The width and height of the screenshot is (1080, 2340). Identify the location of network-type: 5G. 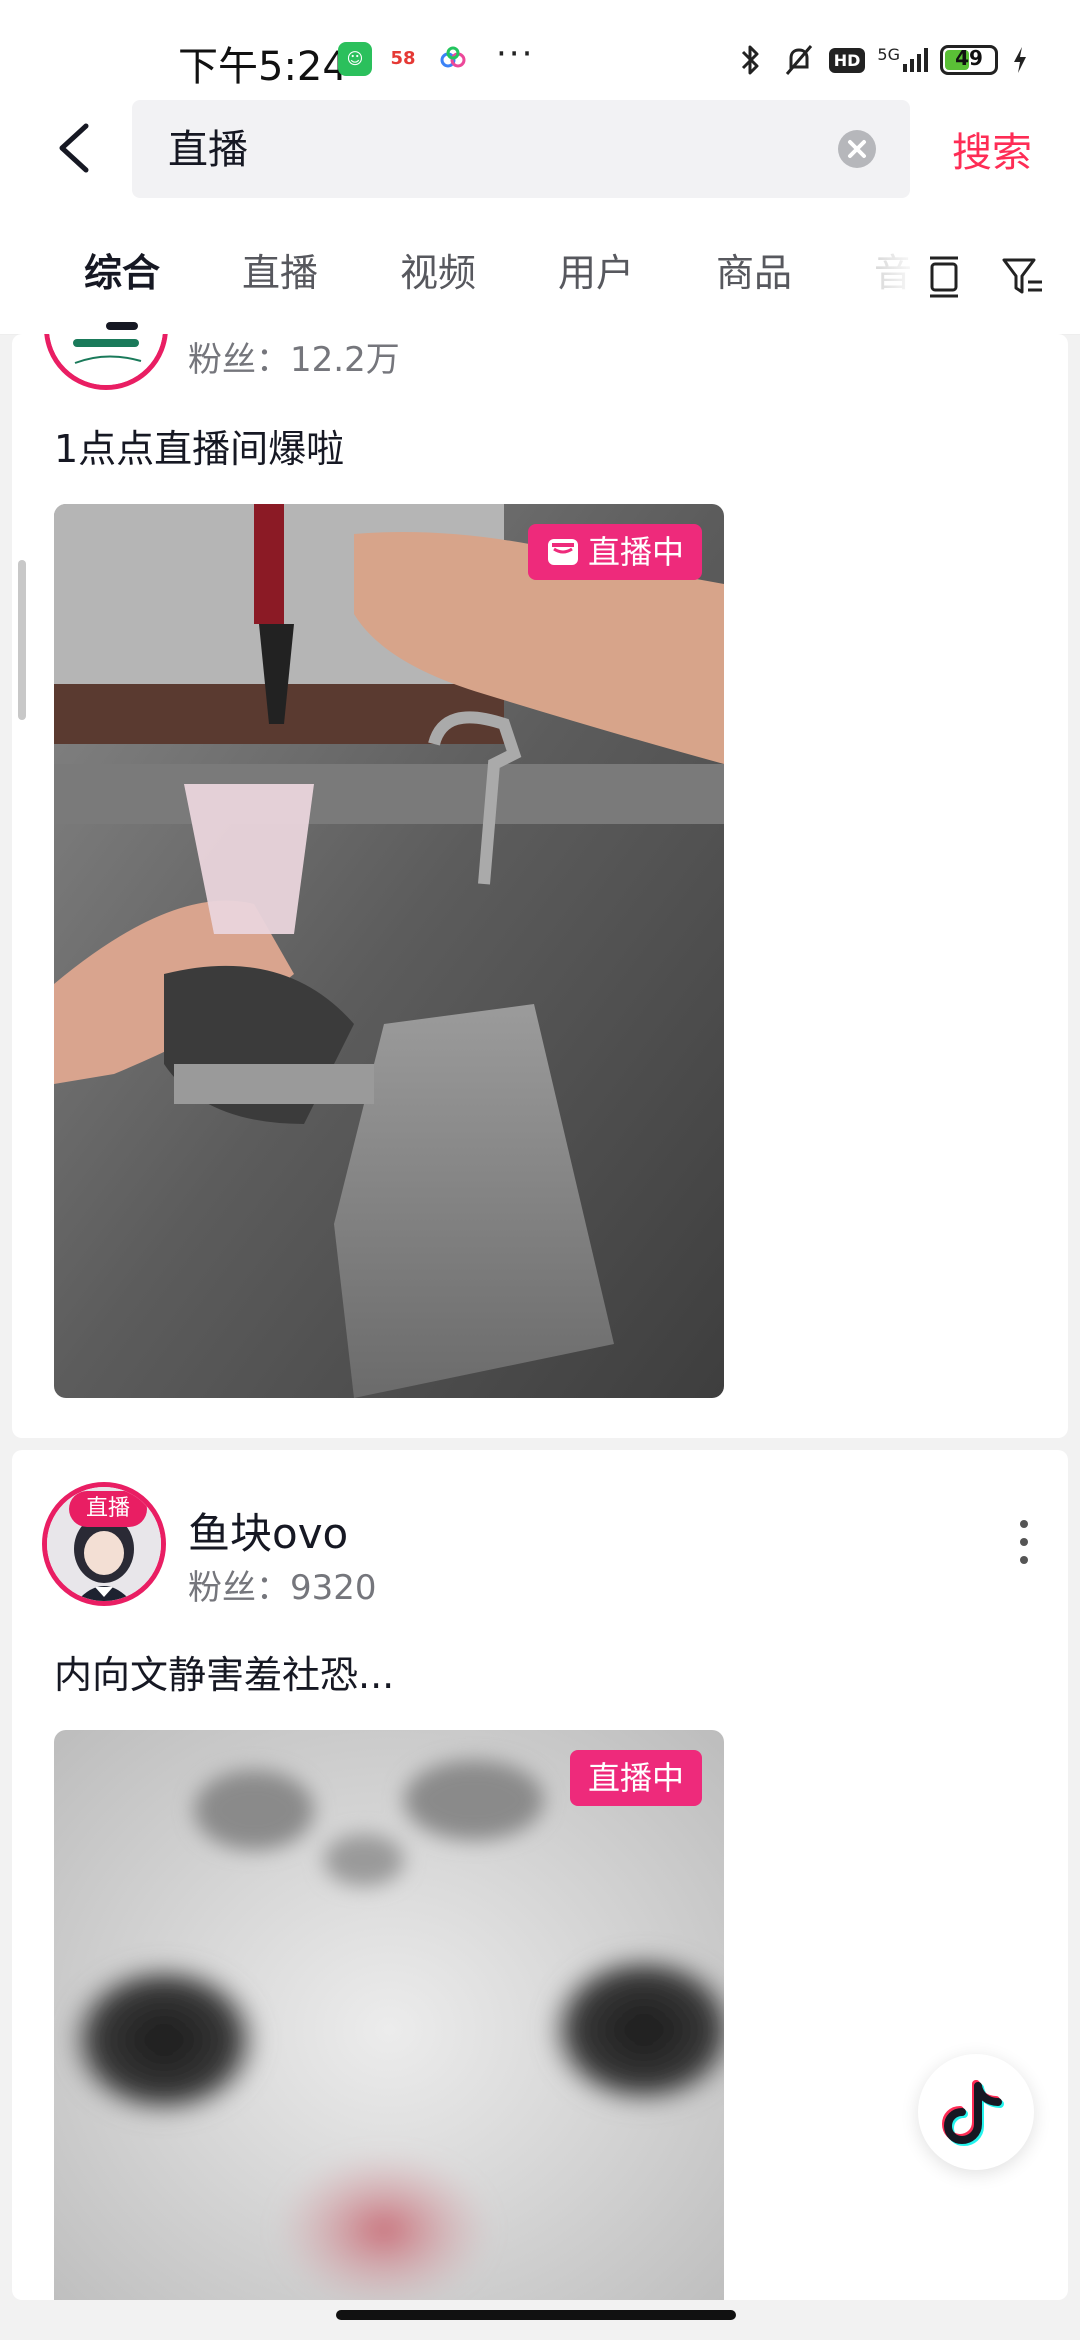
(888, 54).